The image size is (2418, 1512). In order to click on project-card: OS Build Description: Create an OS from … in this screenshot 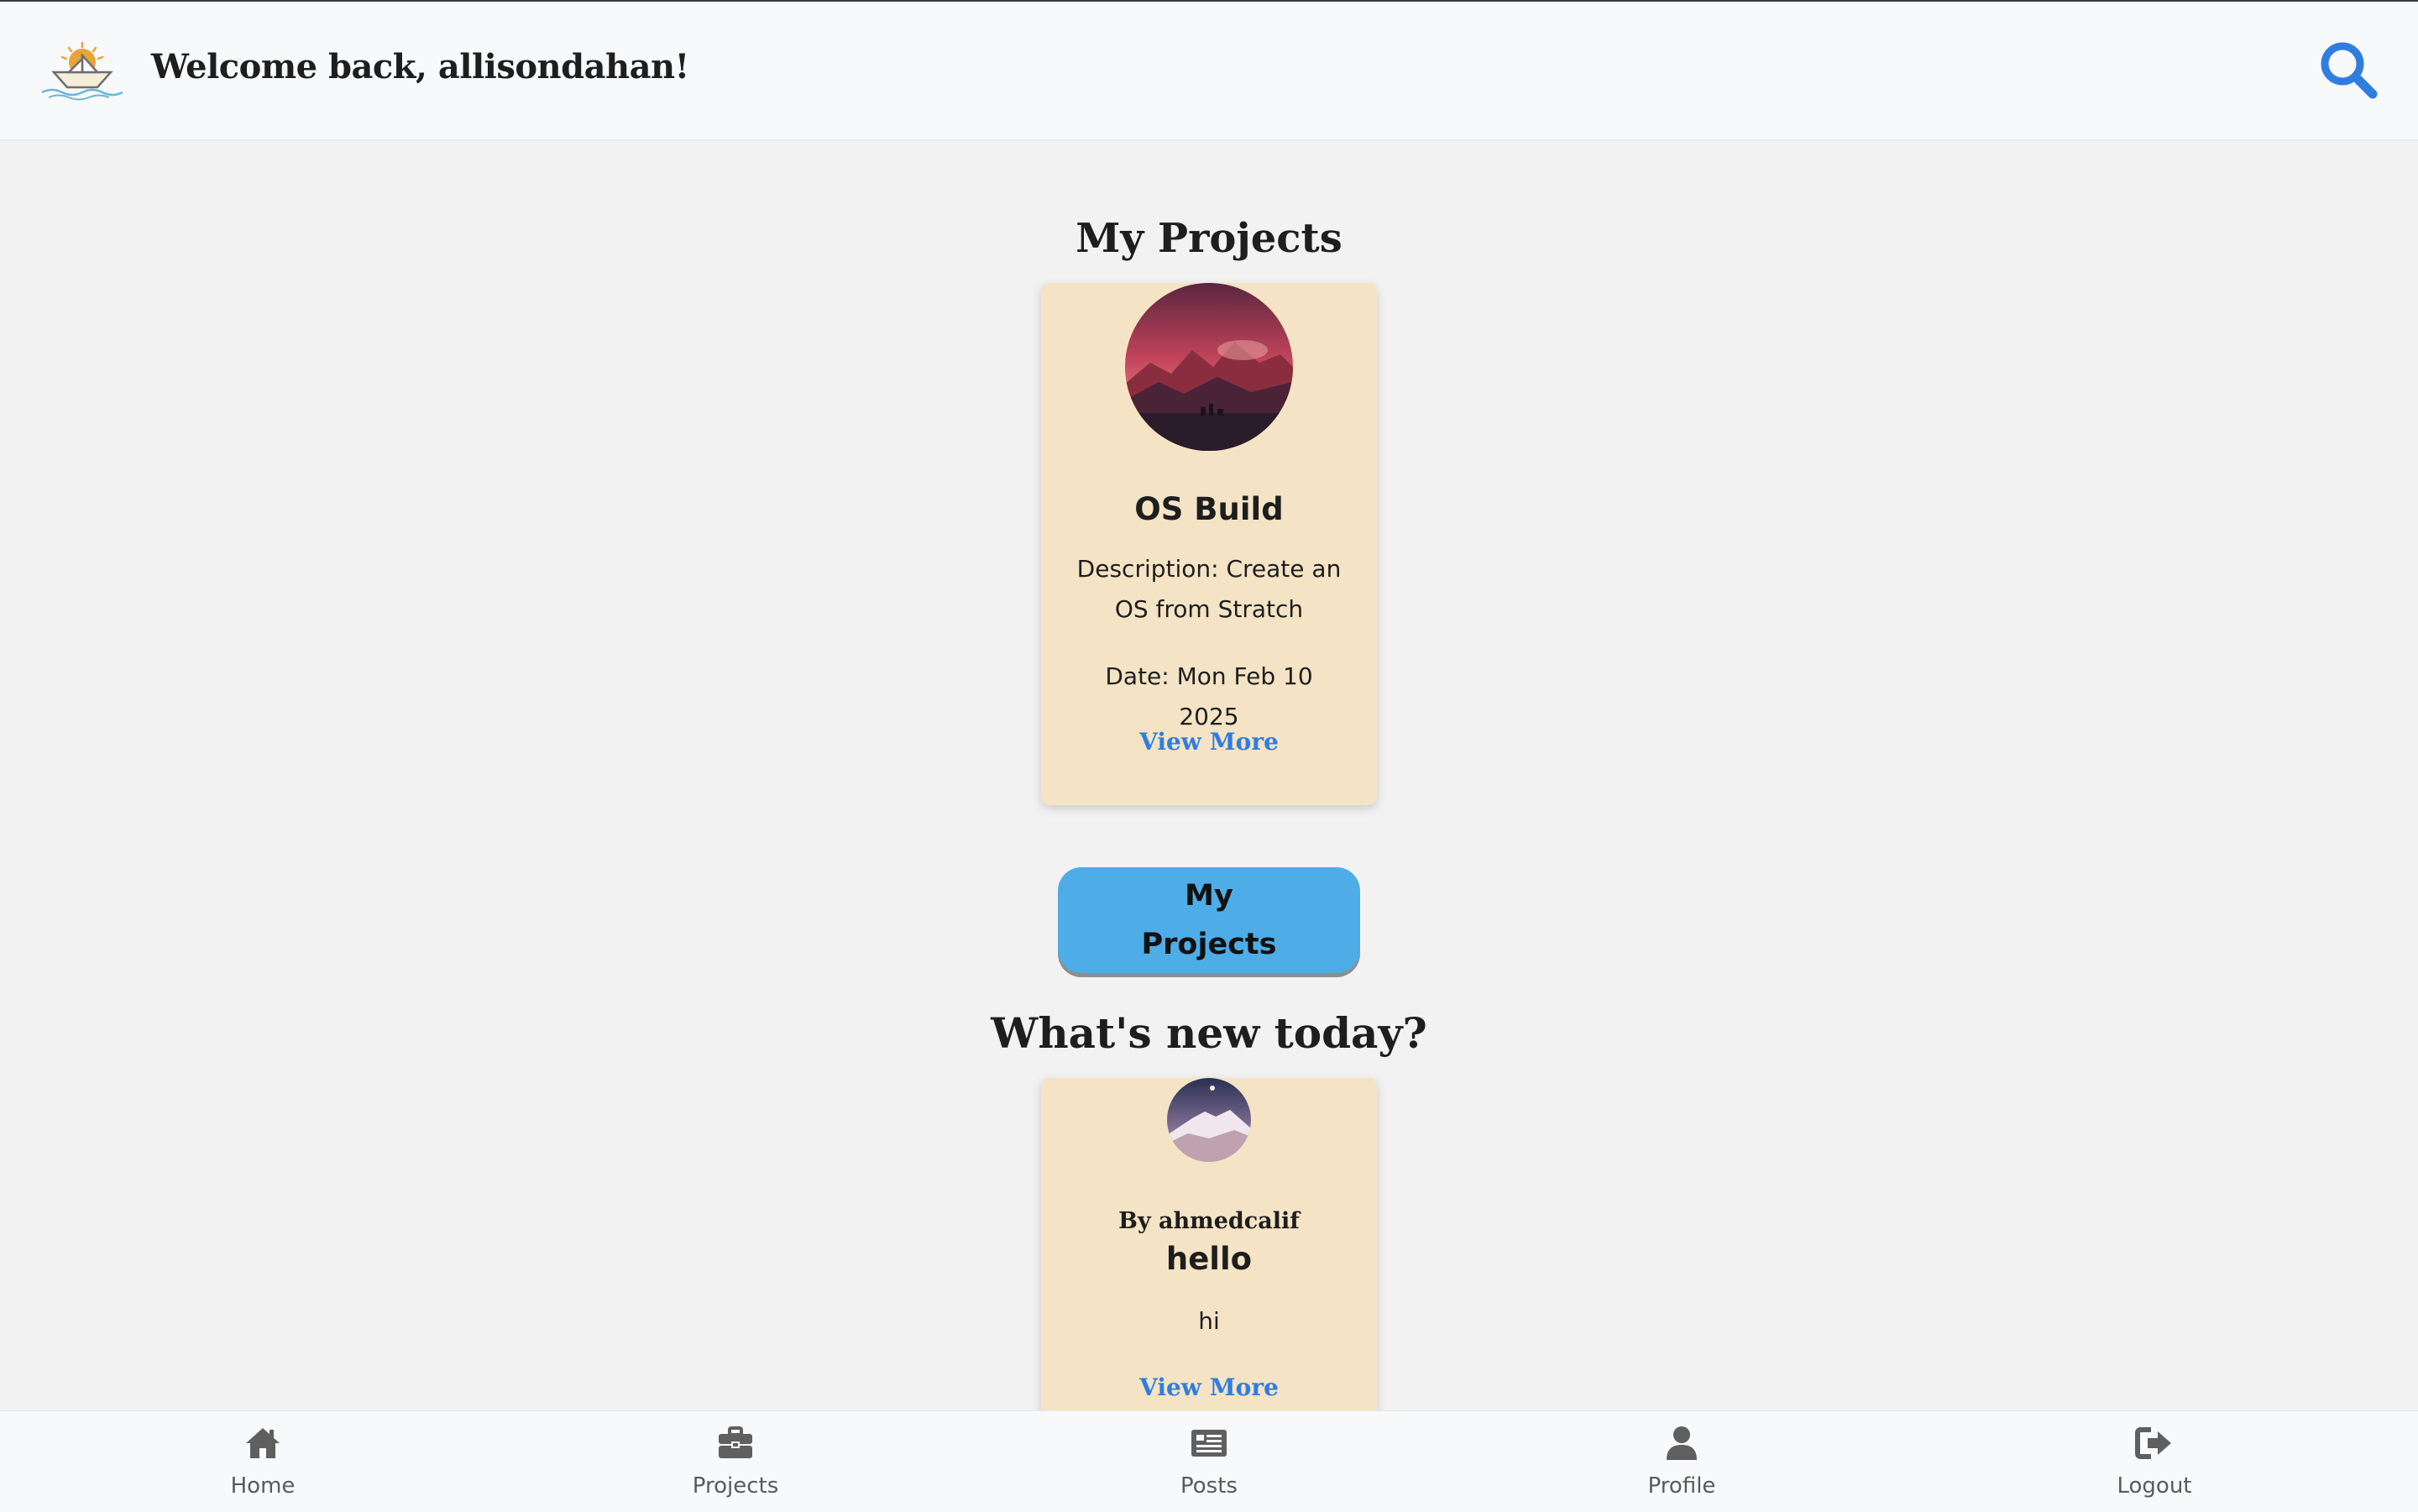, I will do `click(1209, 544)`.